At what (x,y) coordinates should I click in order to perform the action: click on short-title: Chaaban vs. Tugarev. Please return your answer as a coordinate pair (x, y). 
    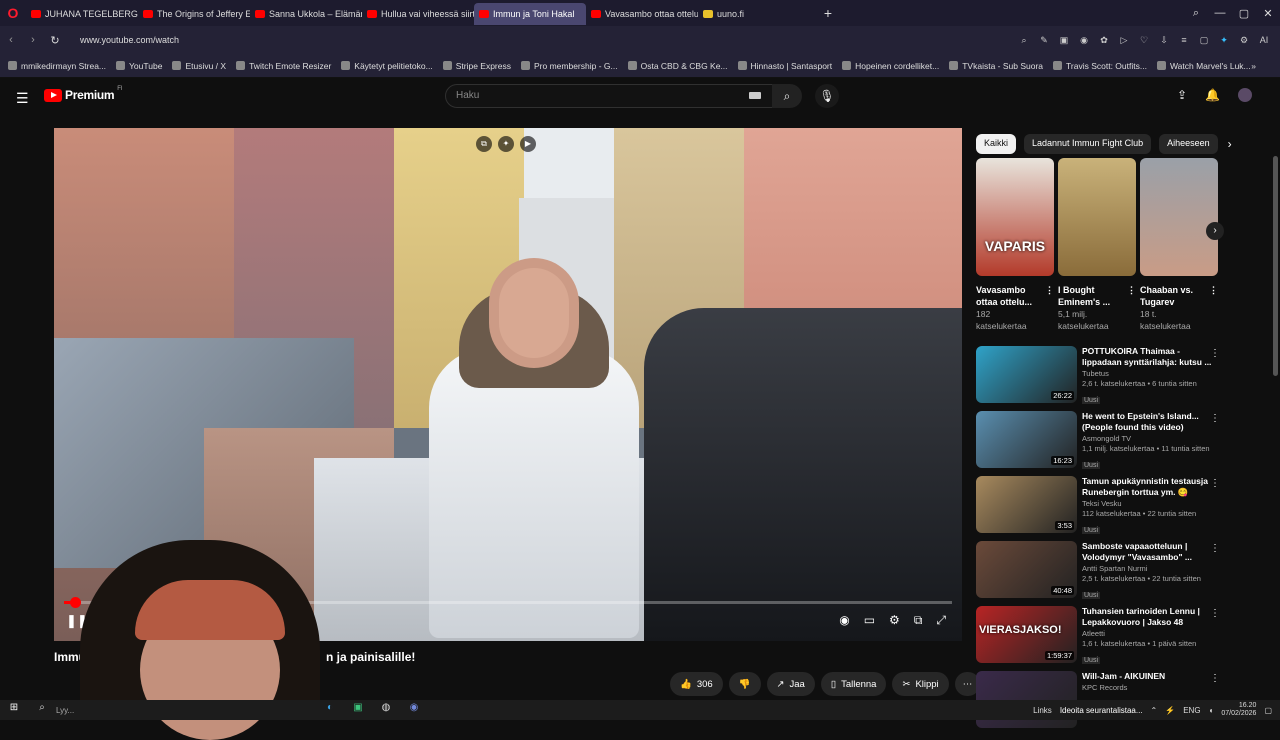
    Looking at the image, I should click on (1174, 296).